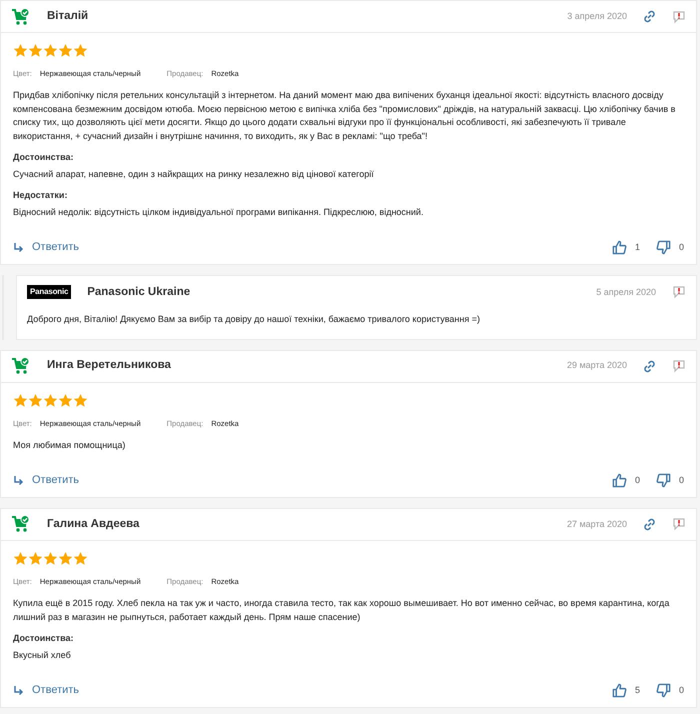  What do you see at coordinates (637, 690) in the screenshot?
I see `like-count: 5` at bounding box center [637, 690].